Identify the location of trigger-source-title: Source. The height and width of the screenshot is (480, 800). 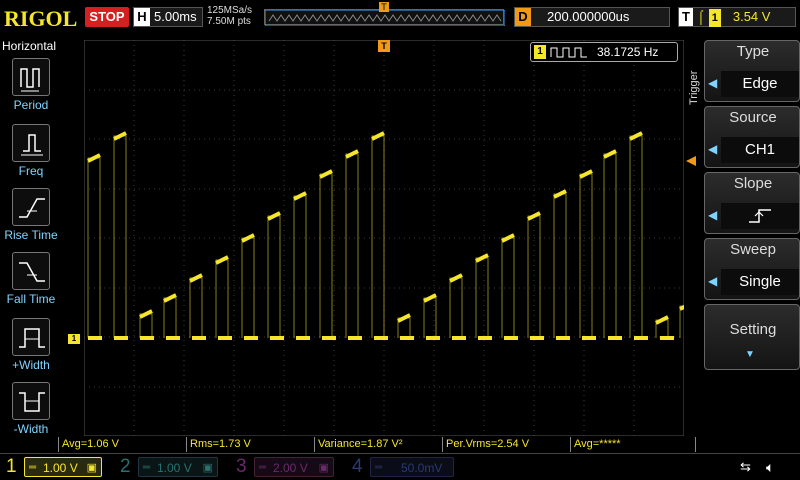
(753, 117).